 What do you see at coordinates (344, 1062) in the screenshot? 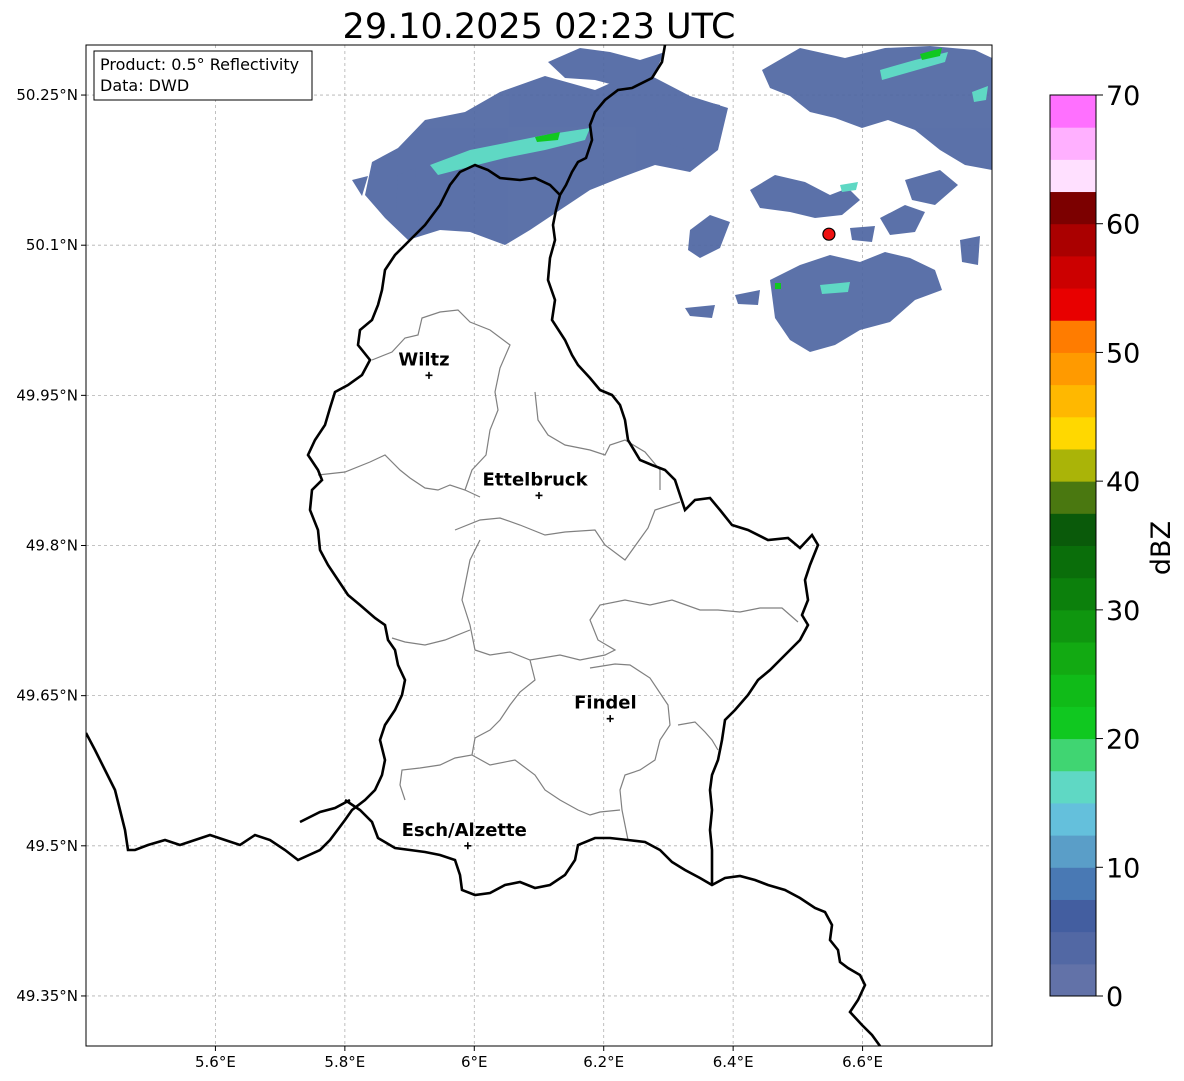
I see `lon-tick-label: 5.8°E` at bounding box center [344, 1062].